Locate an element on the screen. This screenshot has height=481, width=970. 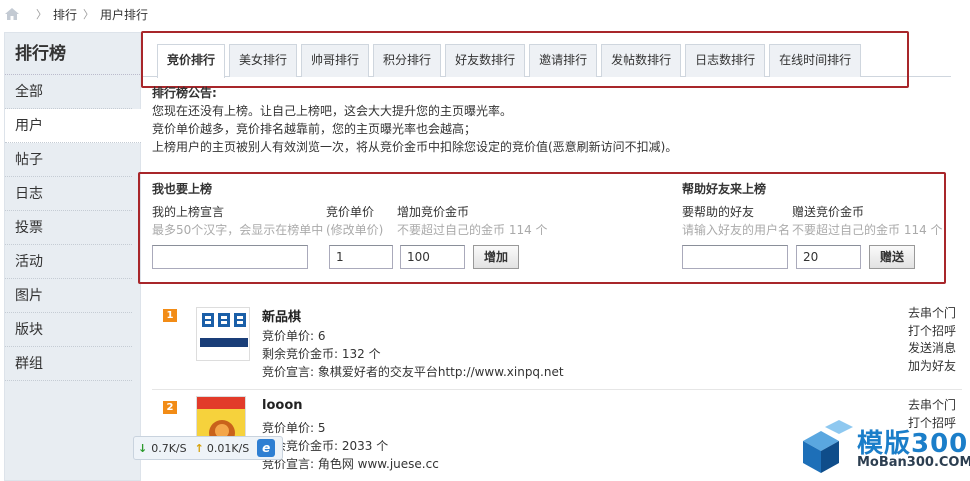
watermark-logo: 模版300 MoBan300.COM is located at coordinates (882, 450).